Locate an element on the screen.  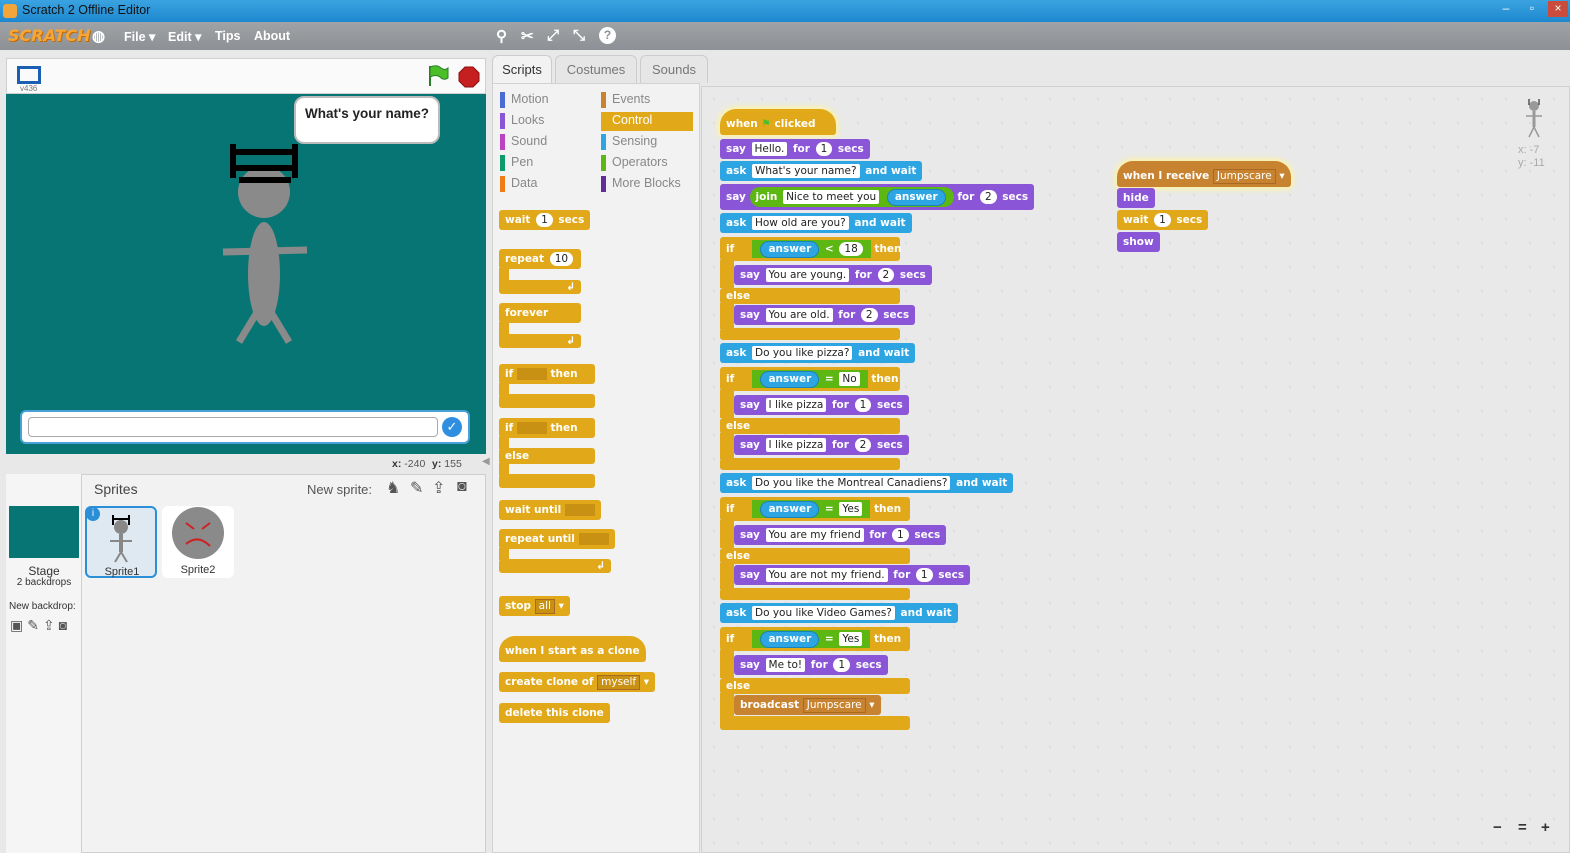
backdrop-tools-icons: ▣✎⇪◙ is located at coordinates (40, 625).